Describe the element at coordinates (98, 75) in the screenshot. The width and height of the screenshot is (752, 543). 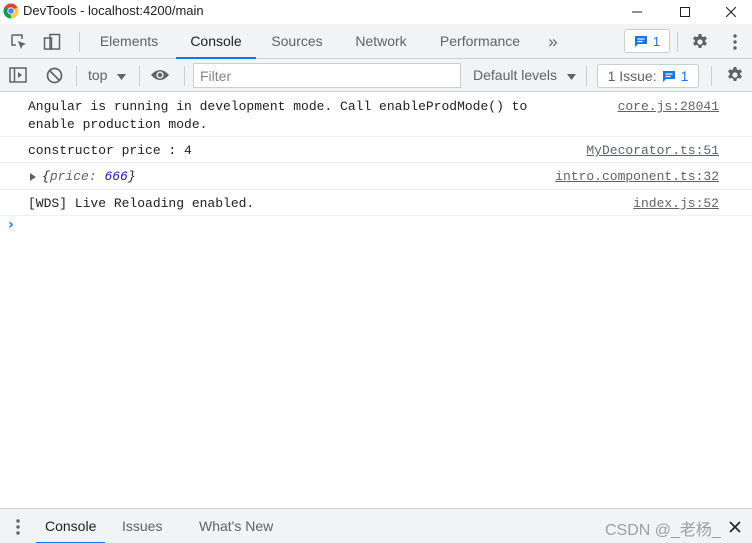
I see `context-label: top` at that location.